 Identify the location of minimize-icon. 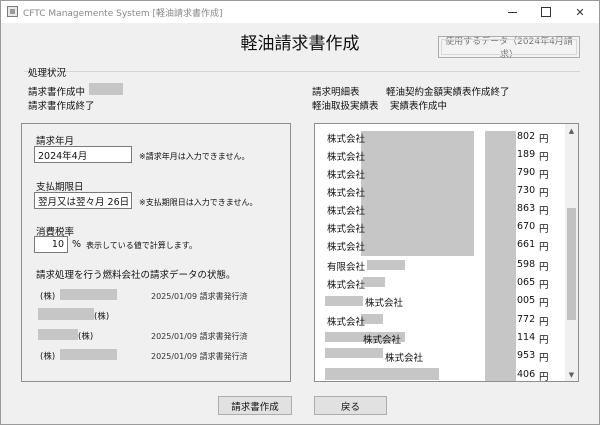
(512, 12).